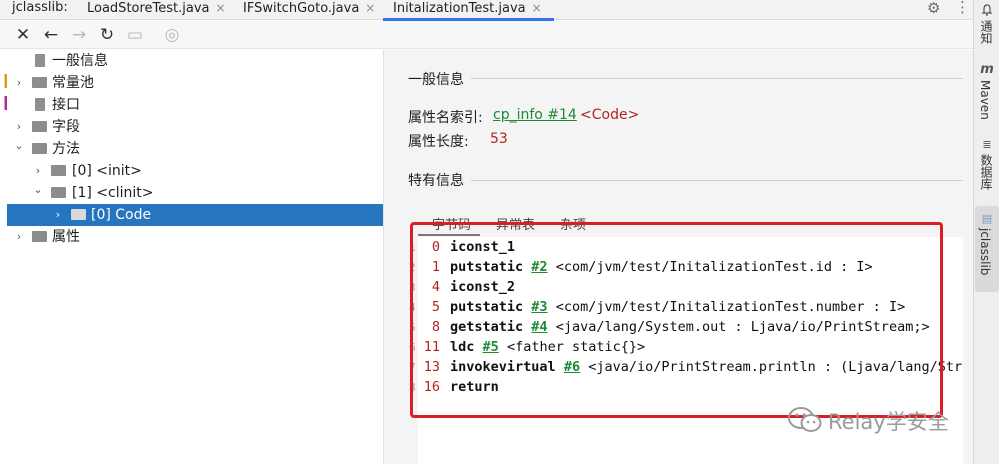  I want to click on sidebar-item-database: ≣ 数据库, so click(986, 167).